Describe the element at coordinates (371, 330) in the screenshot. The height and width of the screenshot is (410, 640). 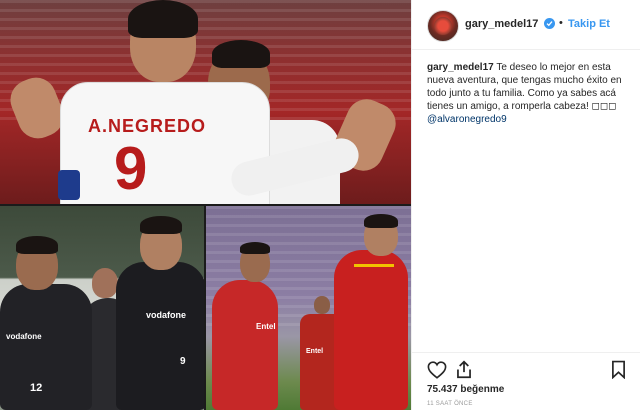
I see `negredo-red-torso` at that location.